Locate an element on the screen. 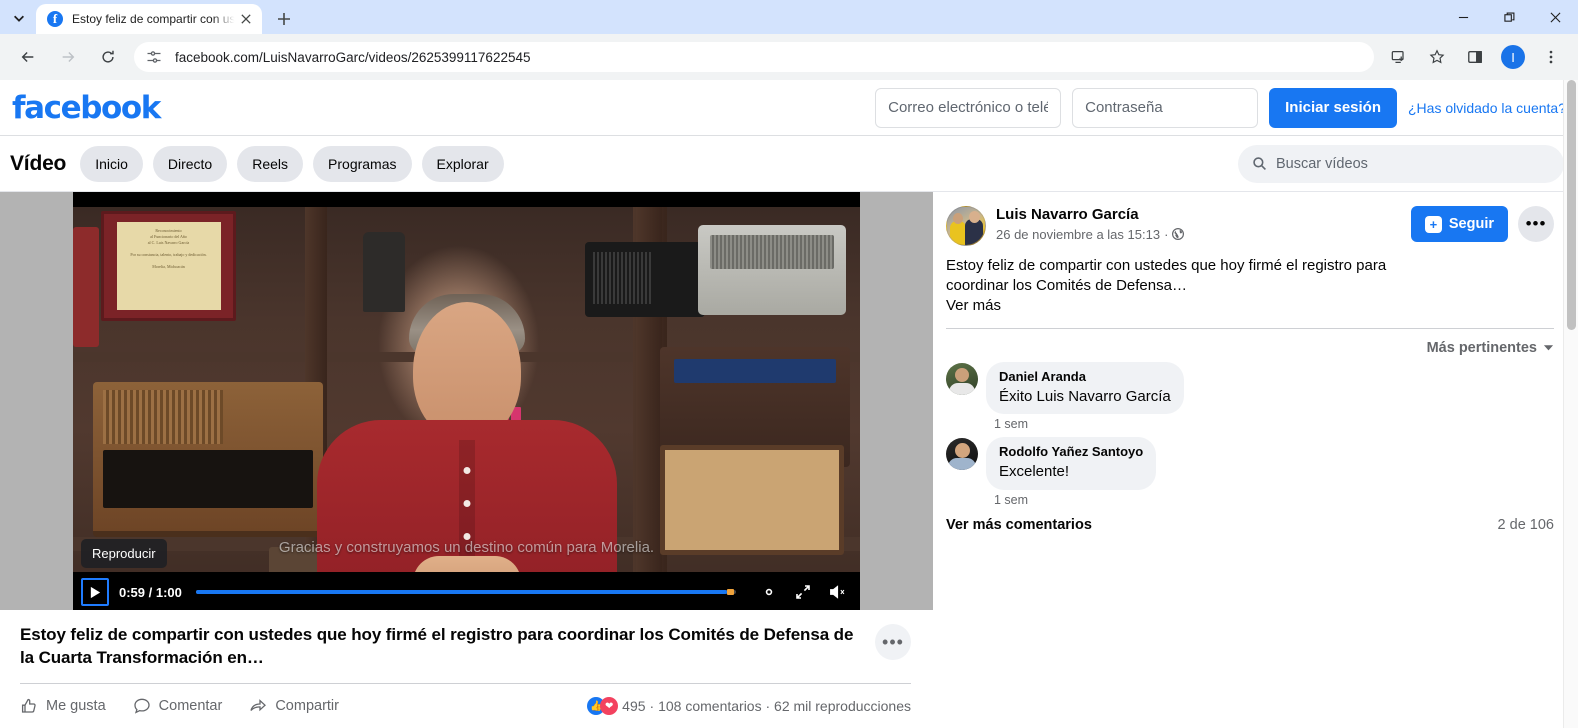 The height and width of the screenshot is (728, 1578). comment-button: Comentar is located at coordinates (178, 706).